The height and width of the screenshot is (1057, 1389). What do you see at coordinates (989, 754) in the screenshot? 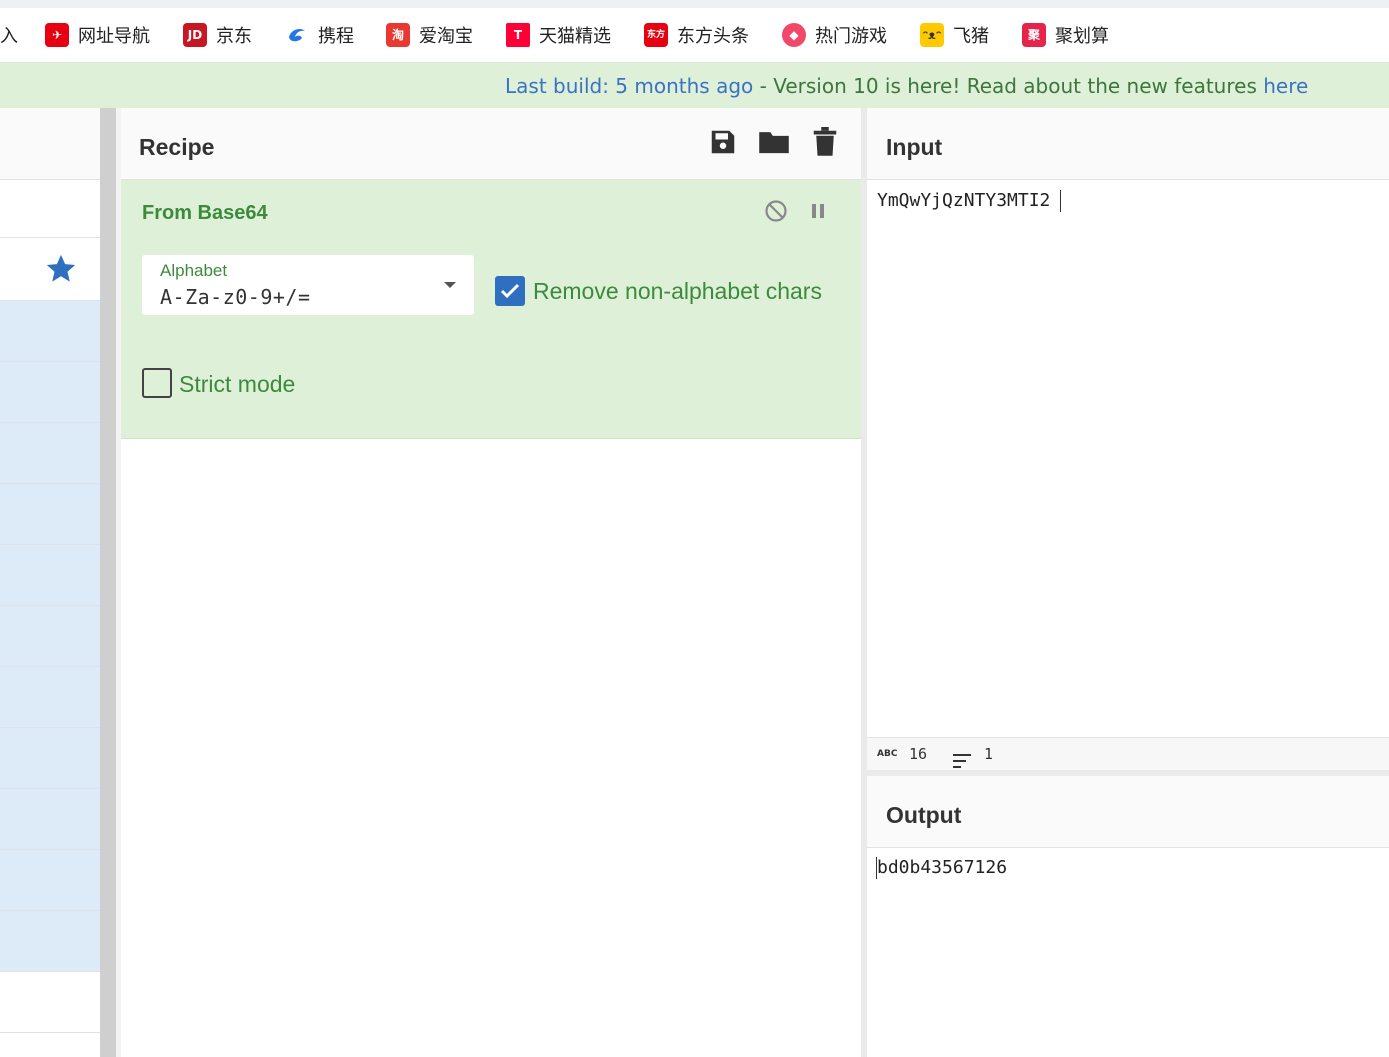
I see `input-lines: 1` at bounding box center [989, 754].